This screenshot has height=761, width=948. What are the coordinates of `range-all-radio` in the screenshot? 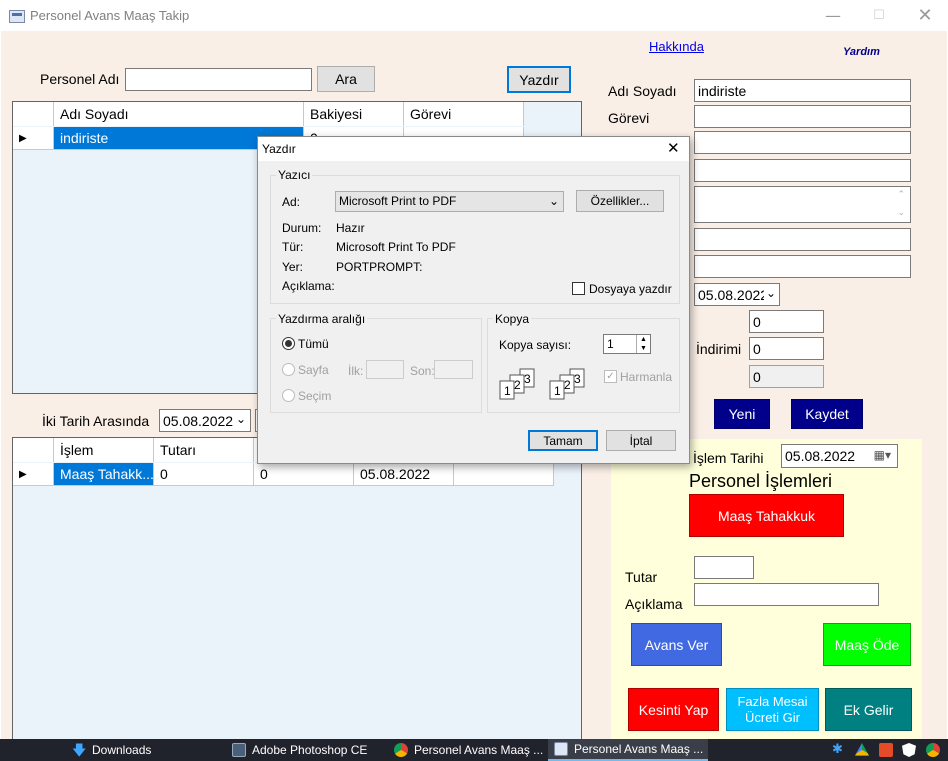 It's located at (288, 343).